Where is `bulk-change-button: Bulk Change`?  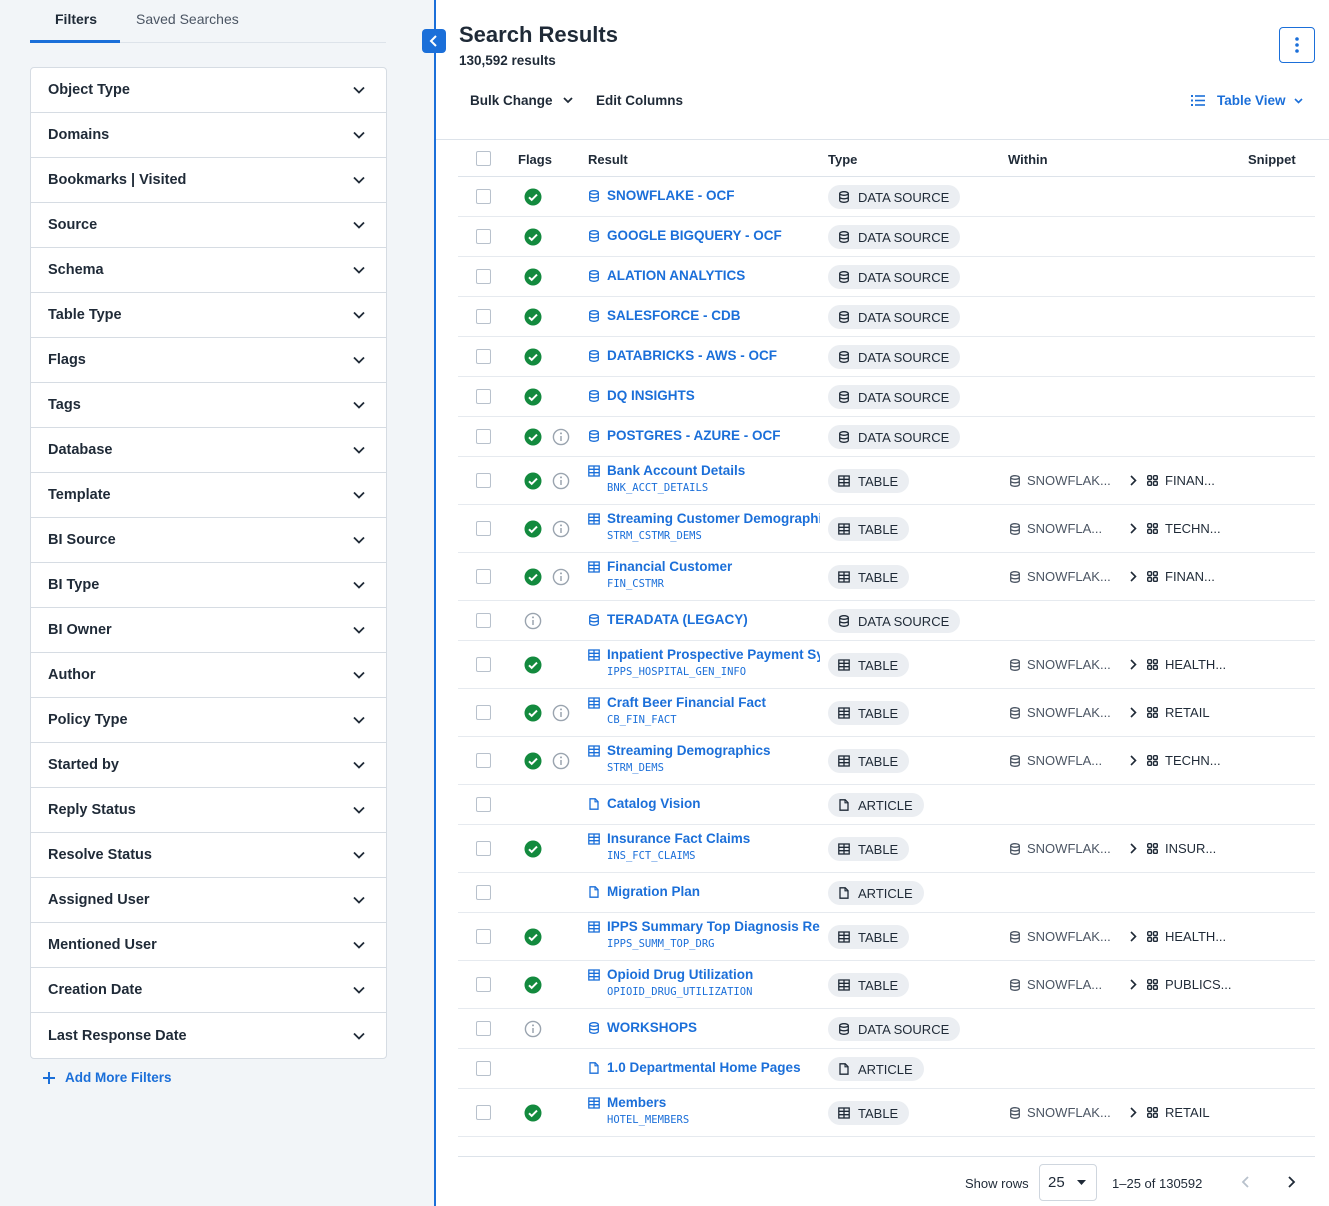
bulk-change-button: Bulk Change is located at coordinates (521, 100).